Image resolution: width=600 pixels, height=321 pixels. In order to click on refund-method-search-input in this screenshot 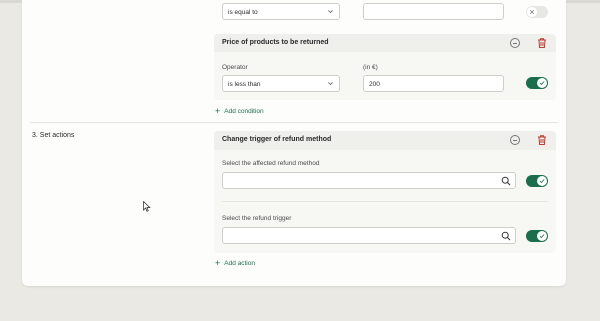, I will do `click(369, 180)`.